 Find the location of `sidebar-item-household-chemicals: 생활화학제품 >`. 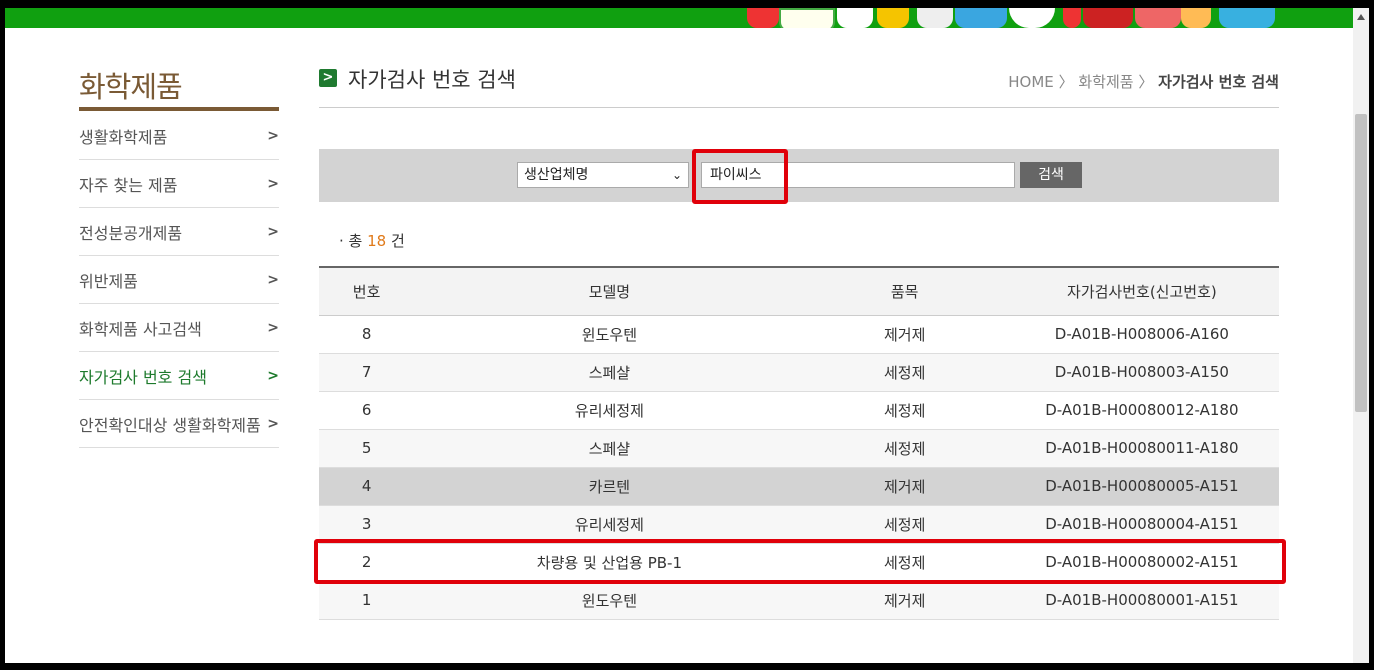

sidebar-item-household-chemicals: 생활화학제품 > is located at coordinates (179, 136).